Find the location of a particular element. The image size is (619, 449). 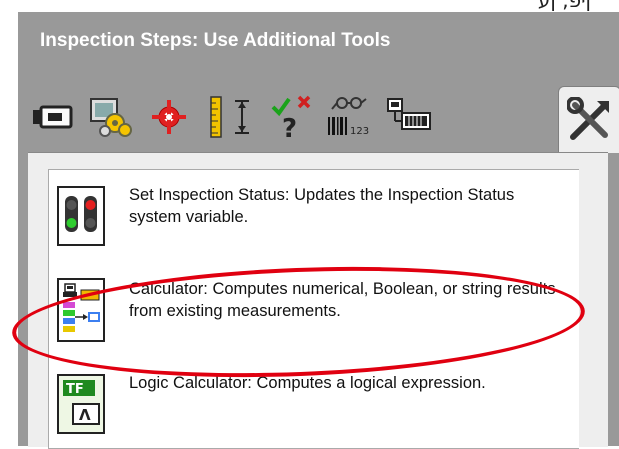

svg-text: Λ is located at coordinates (85, 415).